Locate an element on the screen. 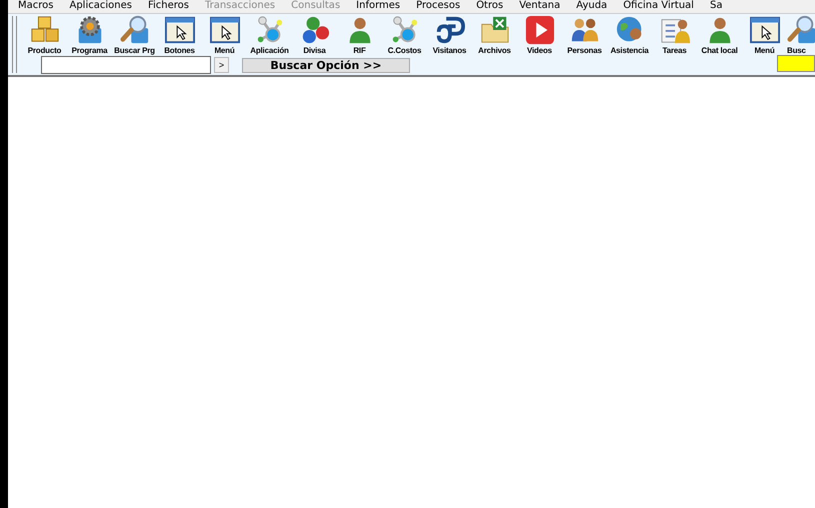 The height and width of the screenshot is (508, 815). menu-item: Oficina Virtual is located at coordinates (658, 6).